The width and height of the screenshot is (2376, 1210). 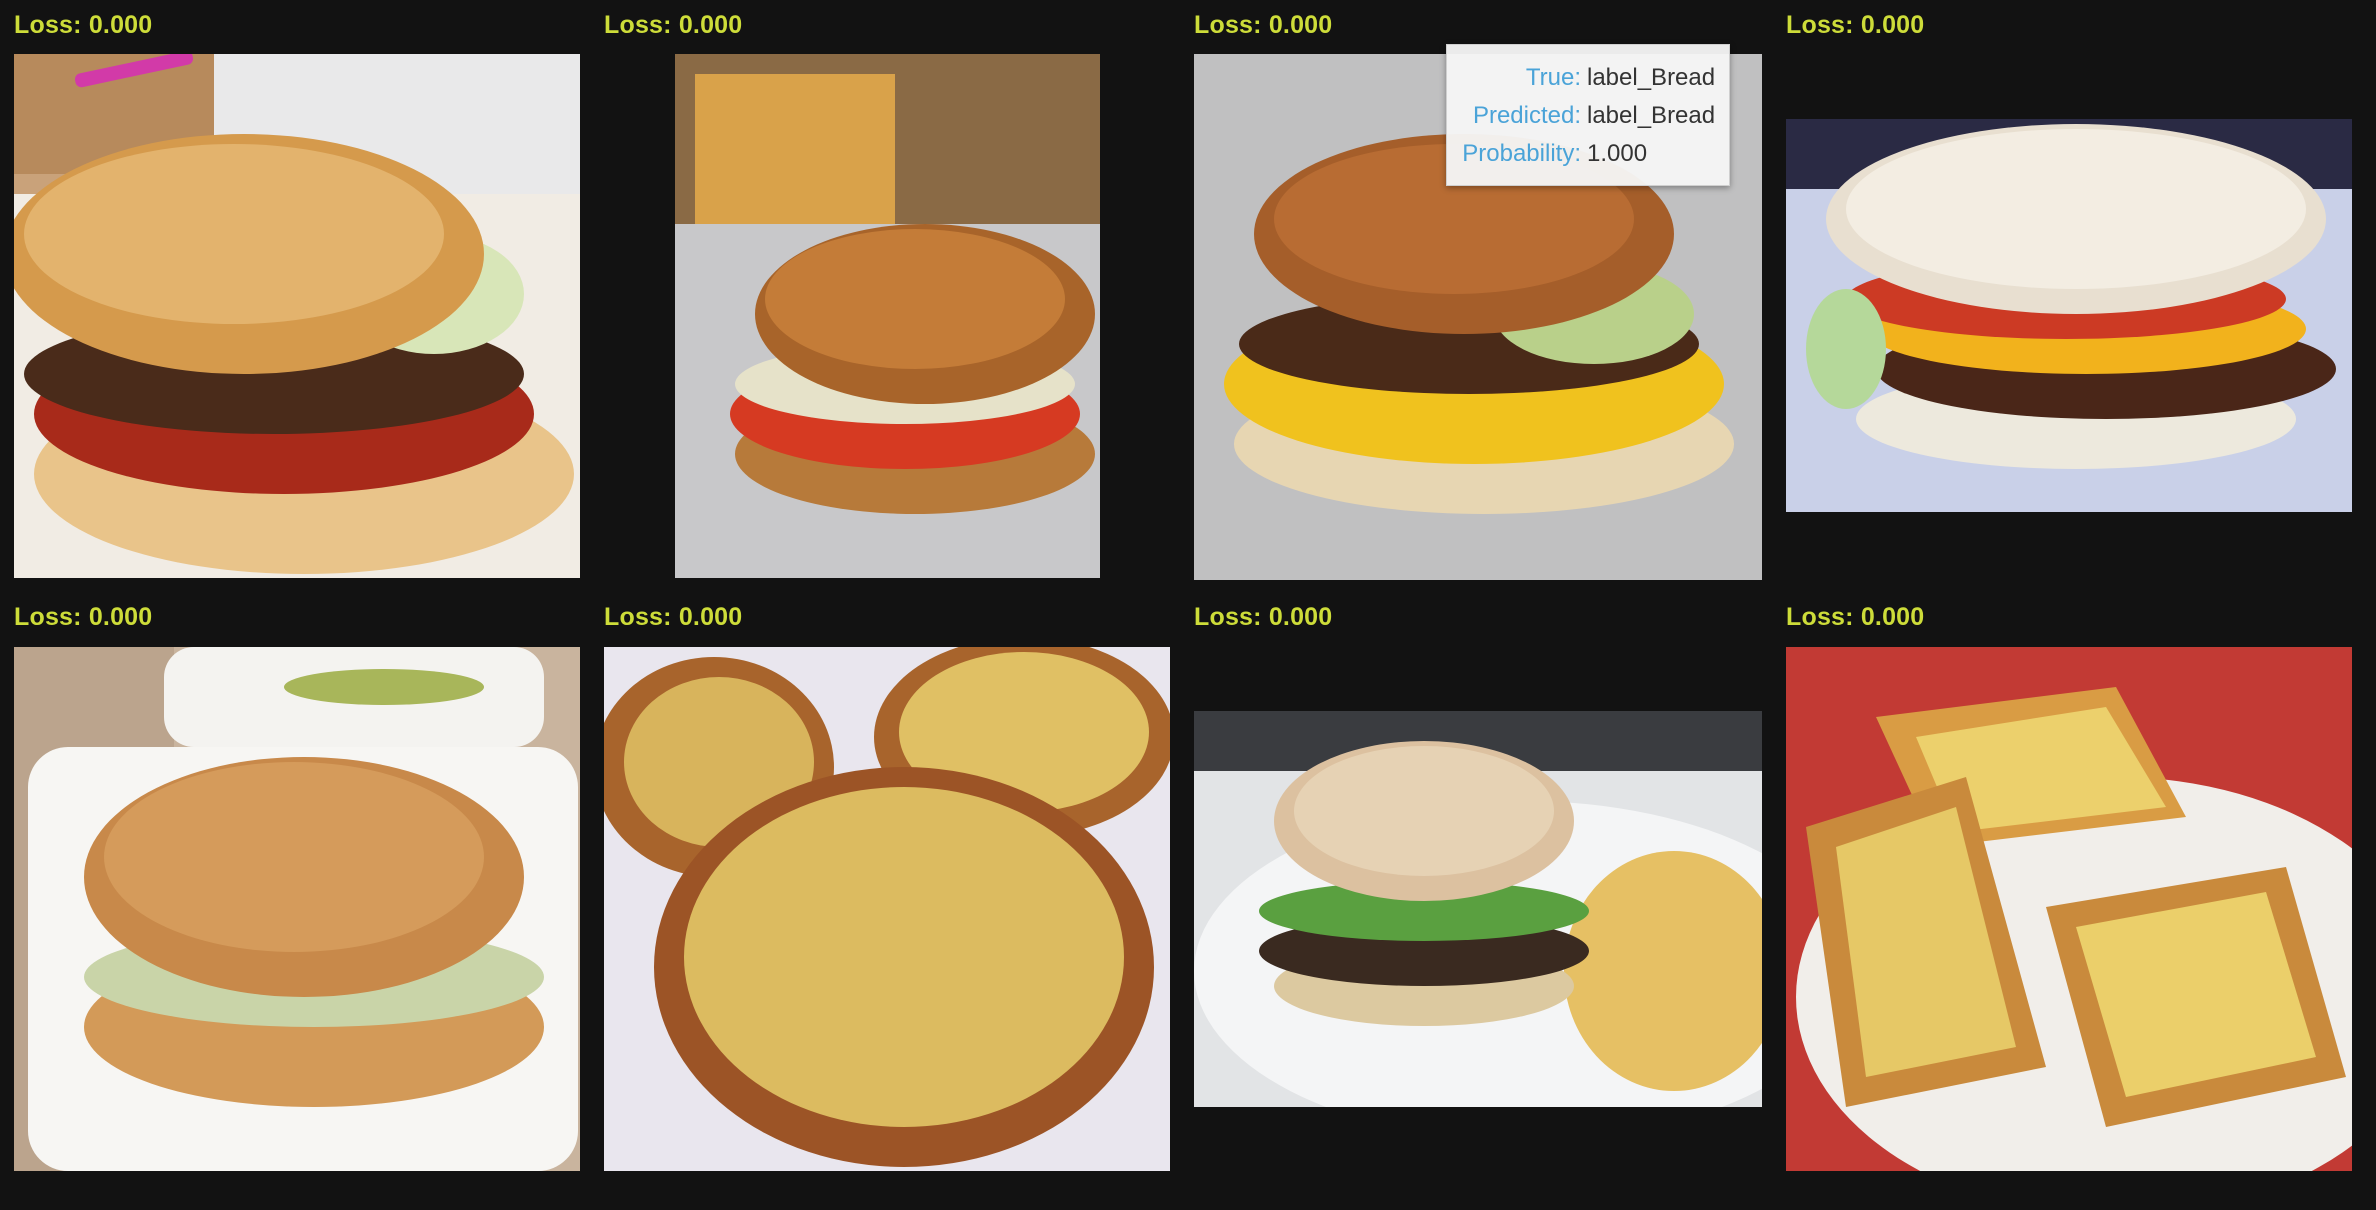 I want to click on grid-cell-6: Loss: 0.000, so click(x=887, y=882).